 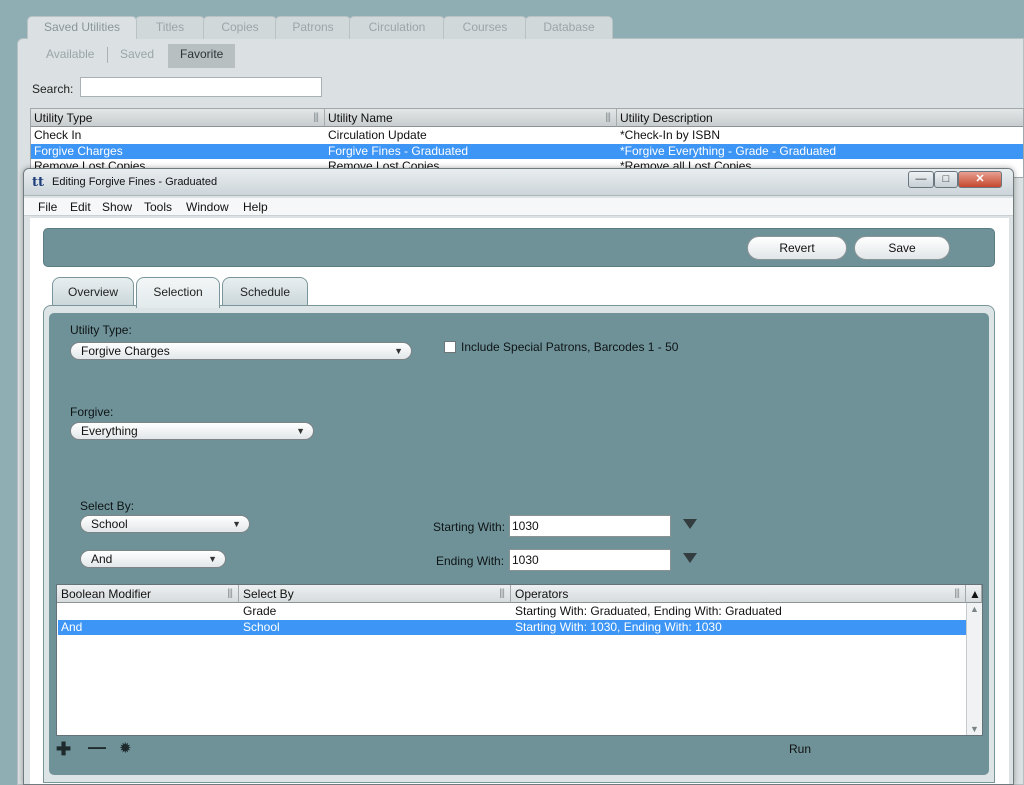 What do you see at coordinates (70, 56) in the screenshot?
I see `subtab-available: Available` at bounding box center [70, 56].